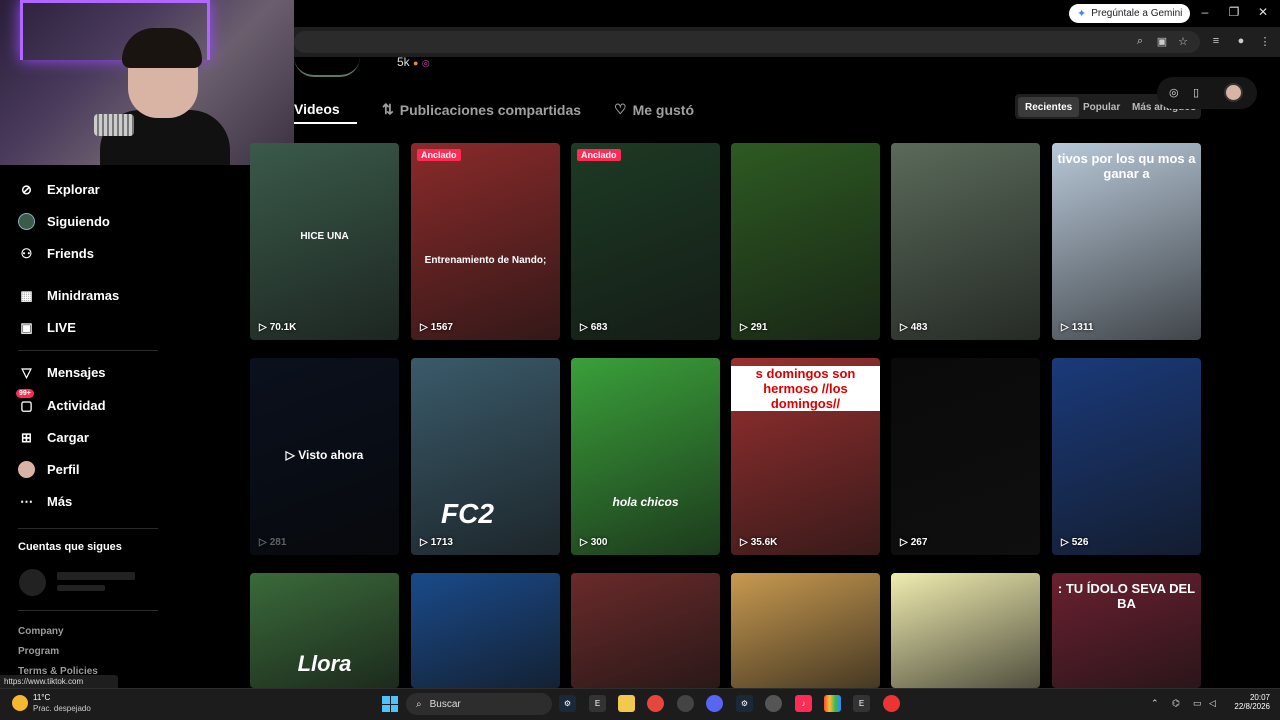 The width and height of the screenshot is (1280, 720). I want to click on sidebar-item-mas: ⋯ Más, so click(45, 501).